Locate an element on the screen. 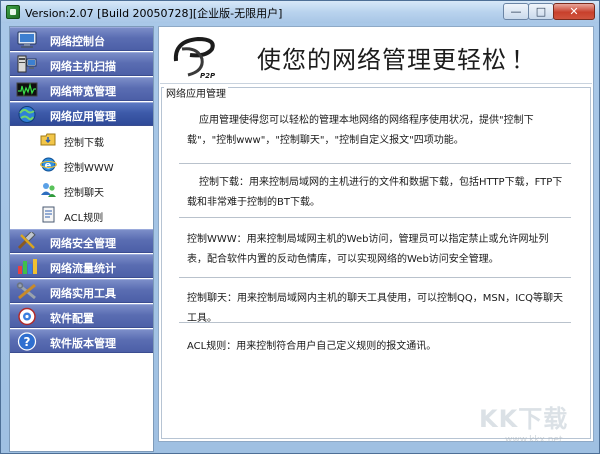 This screenshot has height=454, width=600. sidebar-item-software-config: 软件配置 is located at coordinates (81, 316).